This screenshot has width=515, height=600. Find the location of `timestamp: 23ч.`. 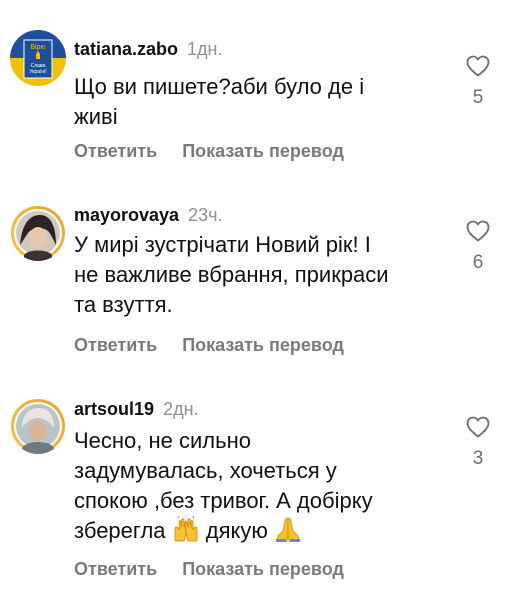

timestamp: 23ч. is located at coordinates (205, 215).